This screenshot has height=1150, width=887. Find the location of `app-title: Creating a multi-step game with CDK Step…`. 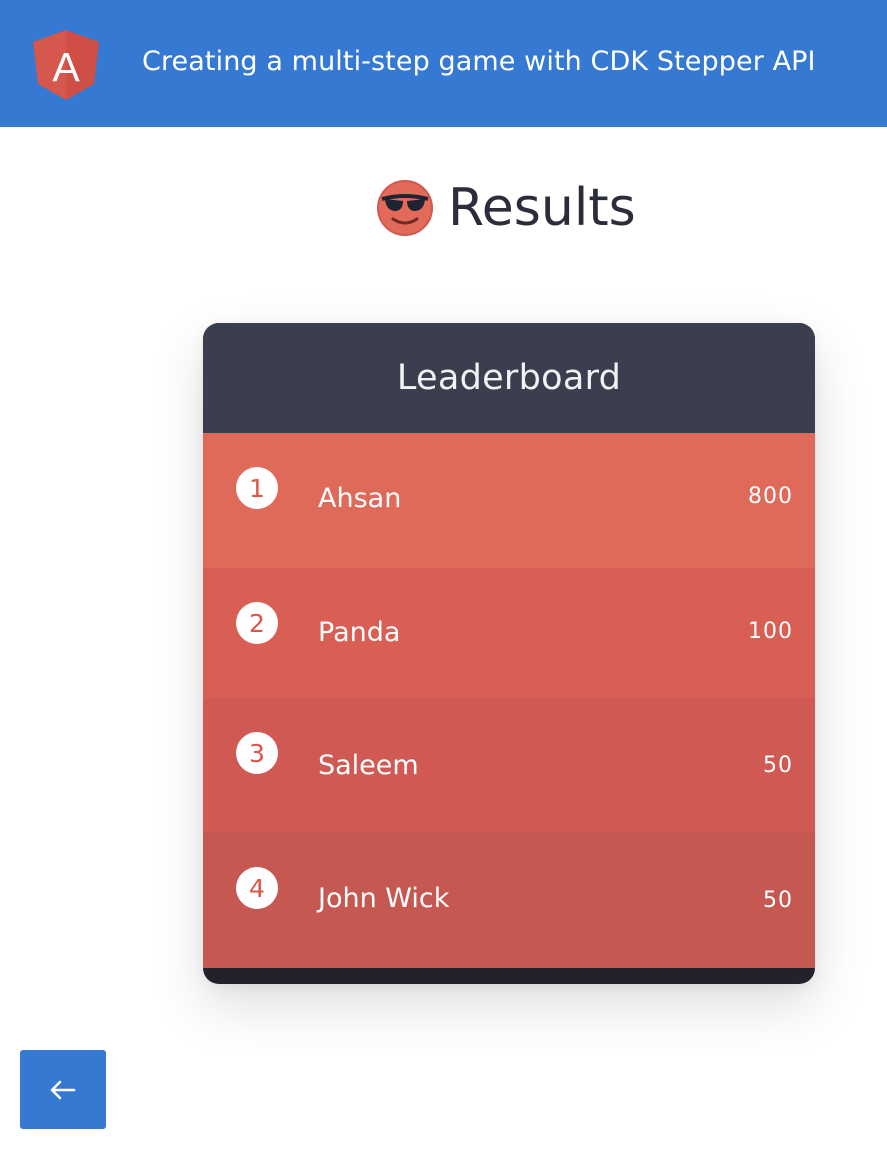

app-title: Creating a multi-step game with CDK Step… is located at coordinates (479, 61).